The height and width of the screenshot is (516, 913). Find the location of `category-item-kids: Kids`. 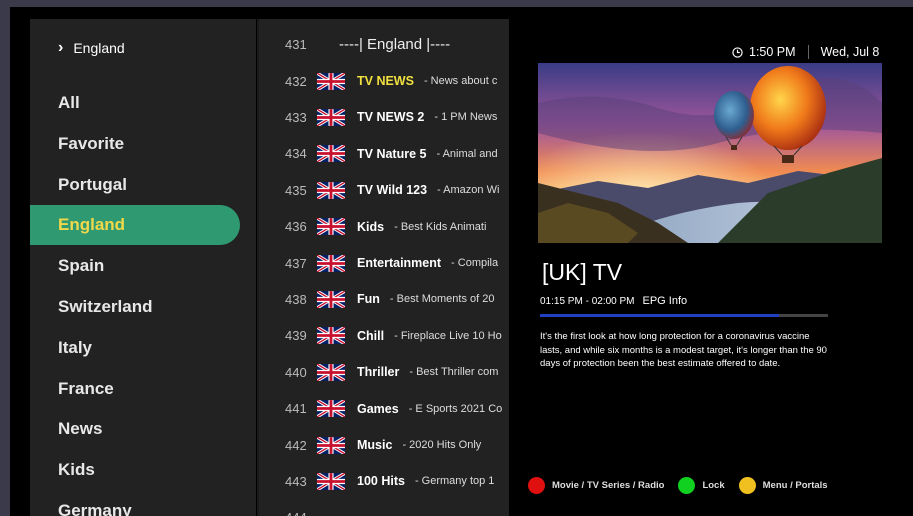

category-item-kids: Kids is located at coordinates (135, 470).